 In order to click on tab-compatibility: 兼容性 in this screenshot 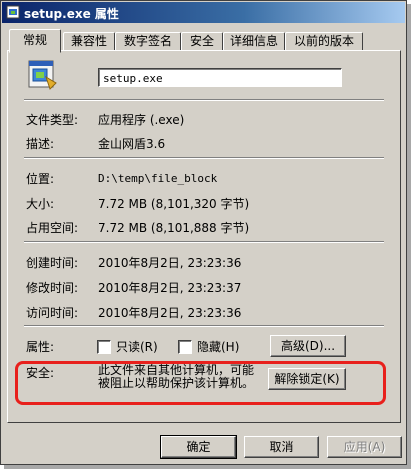, I will do `click(89, 41)`.